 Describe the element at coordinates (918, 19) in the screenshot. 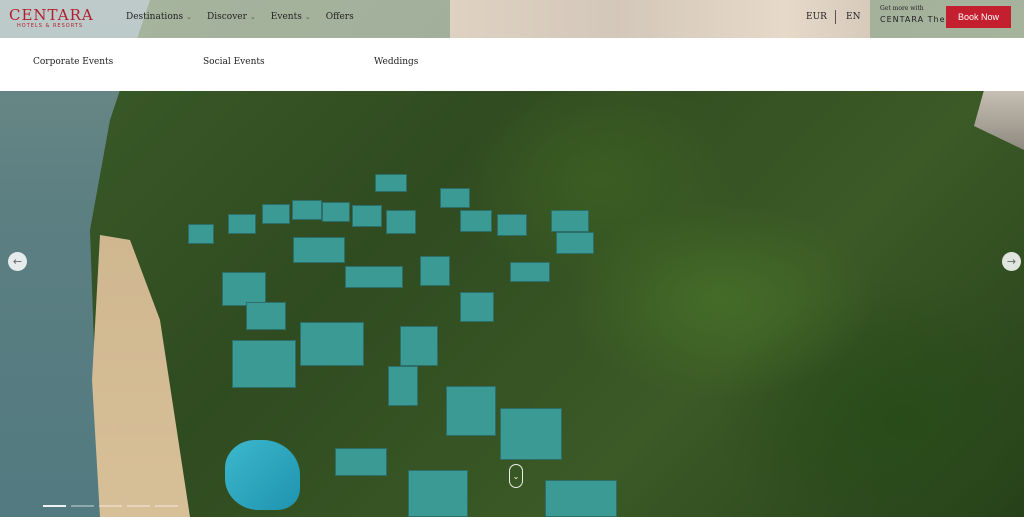

I see `loyalty-program: CENTARA The 1` at that location.